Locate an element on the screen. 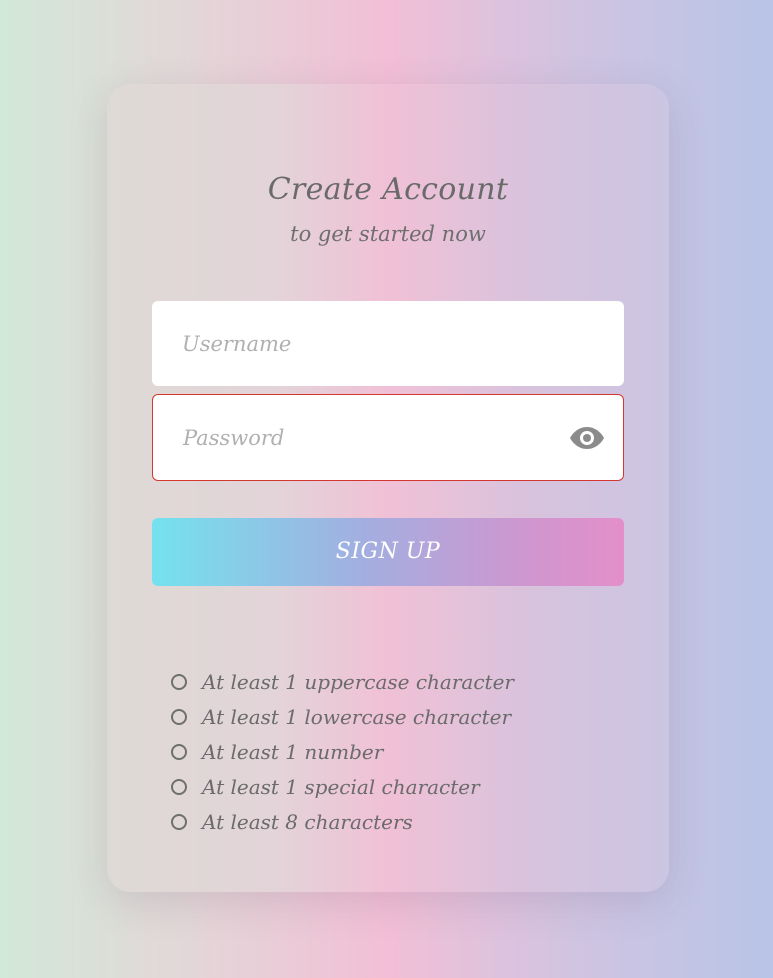 The height and width of the screenshot is (978, 773). requirement-label: At least 1 special character is located at coordinates (341, 786).